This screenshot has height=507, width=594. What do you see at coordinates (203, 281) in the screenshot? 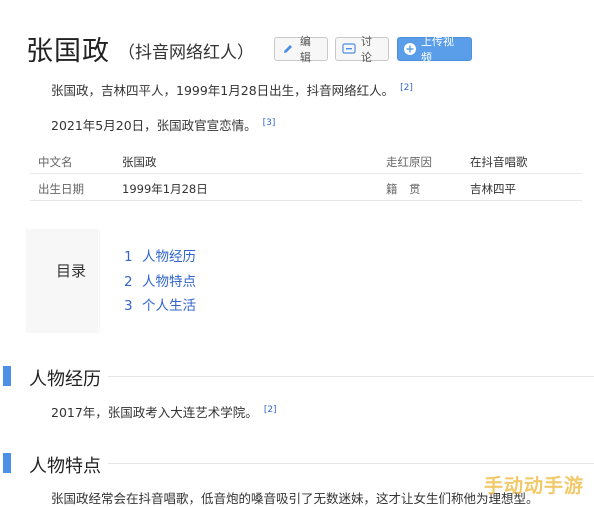
I see `toc-list: 1 人物经历 2 人物特点 3 个人生活` at bounding box center [203, 281].